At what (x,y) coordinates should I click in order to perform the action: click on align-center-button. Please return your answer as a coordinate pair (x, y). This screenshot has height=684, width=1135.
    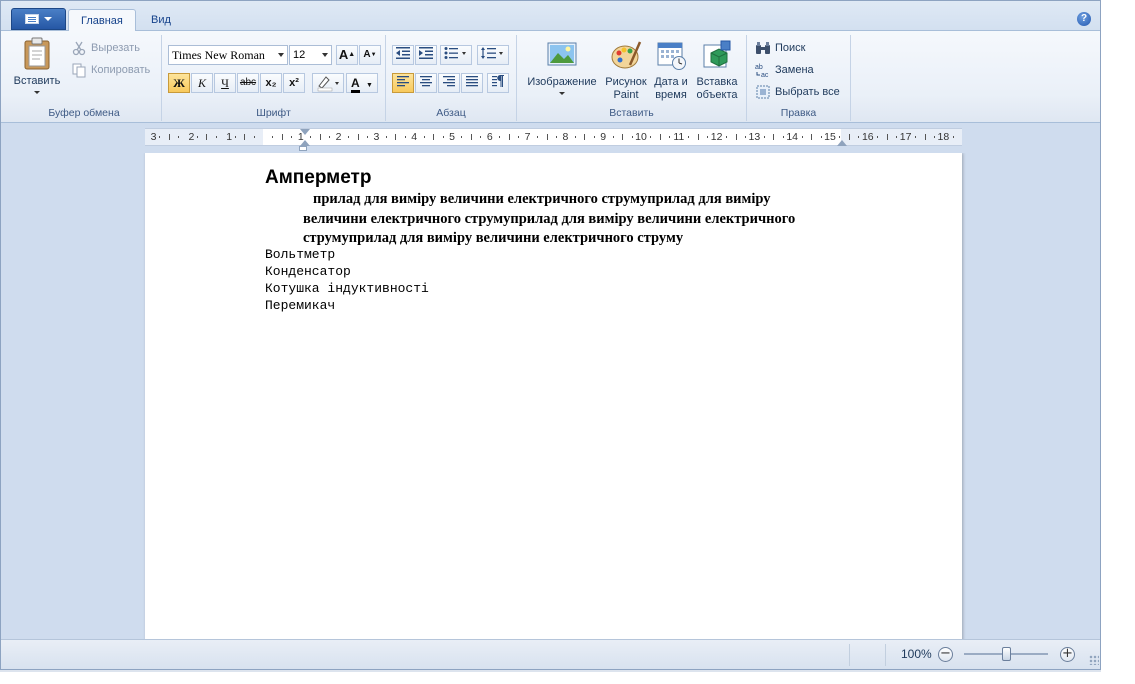
    Looking at the image, I should click on (426, 83).